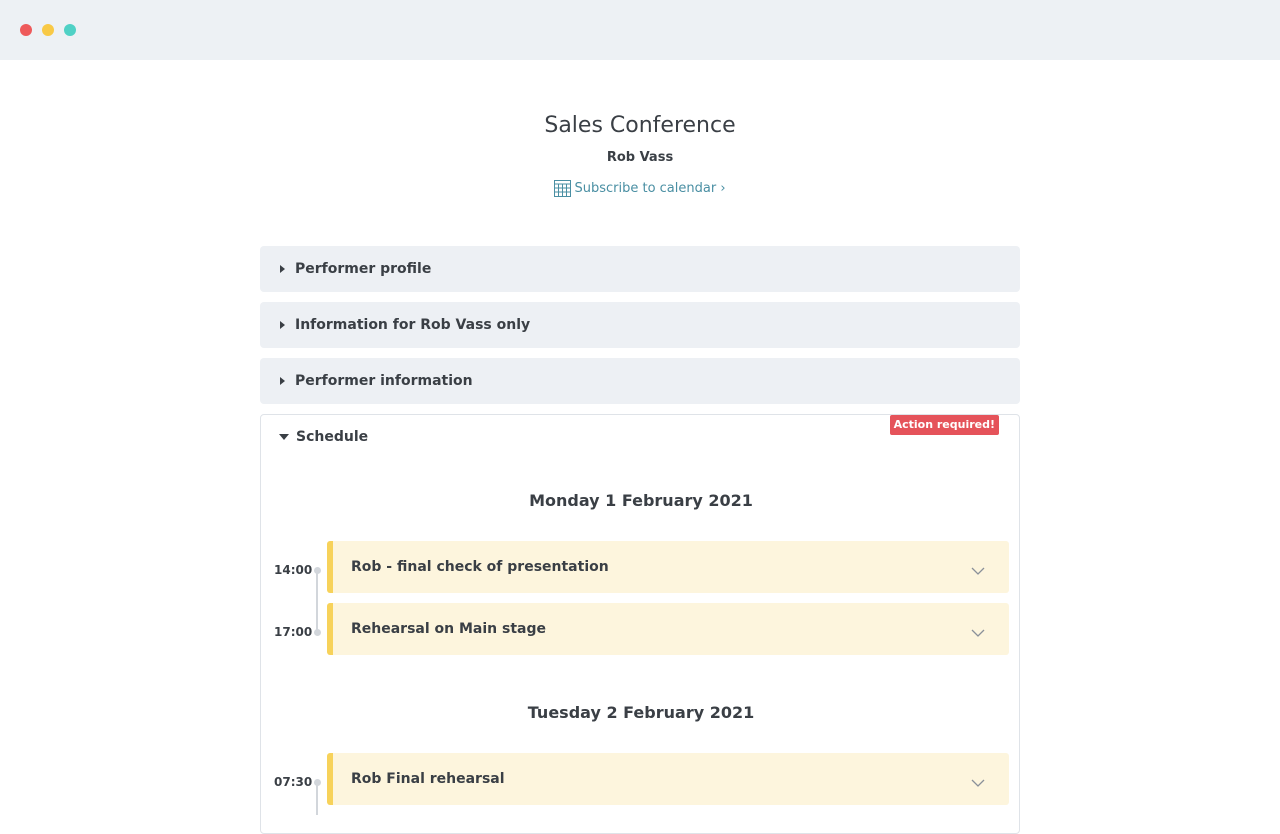  What do you see at coordinates (640, 381) in the screenshot?
I see `section-performer-information: Performer information` at bounding box center [640, 381].